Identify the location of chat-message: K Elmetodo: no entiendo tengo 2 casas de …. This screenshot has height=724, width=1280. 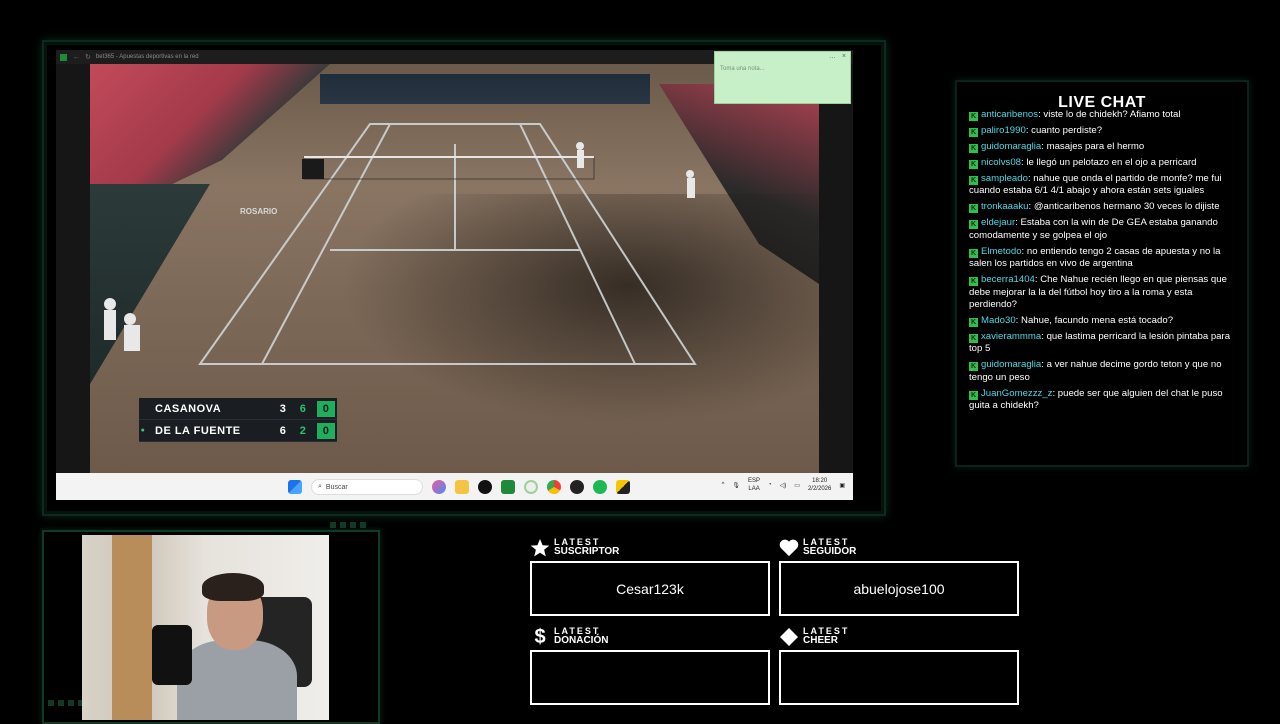
(1095, 257).